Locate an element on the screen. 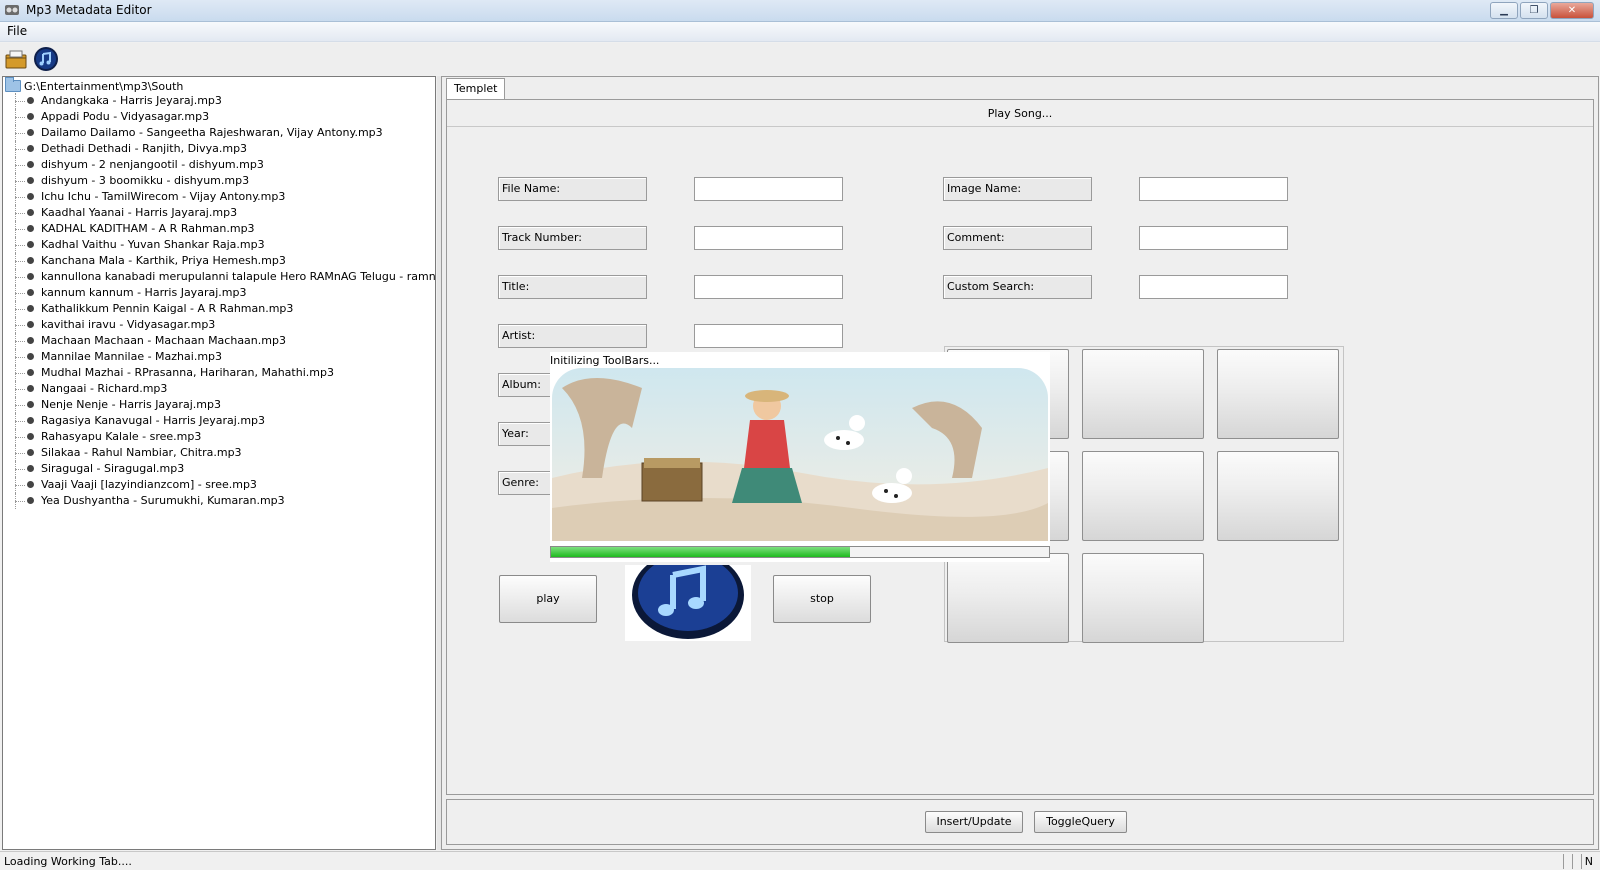 The width and height of the screenshot is (1600, 870). tree-item-label: Andangkaka - Harris Jeyaraj.mp3 is located at coordinates (131, 100).